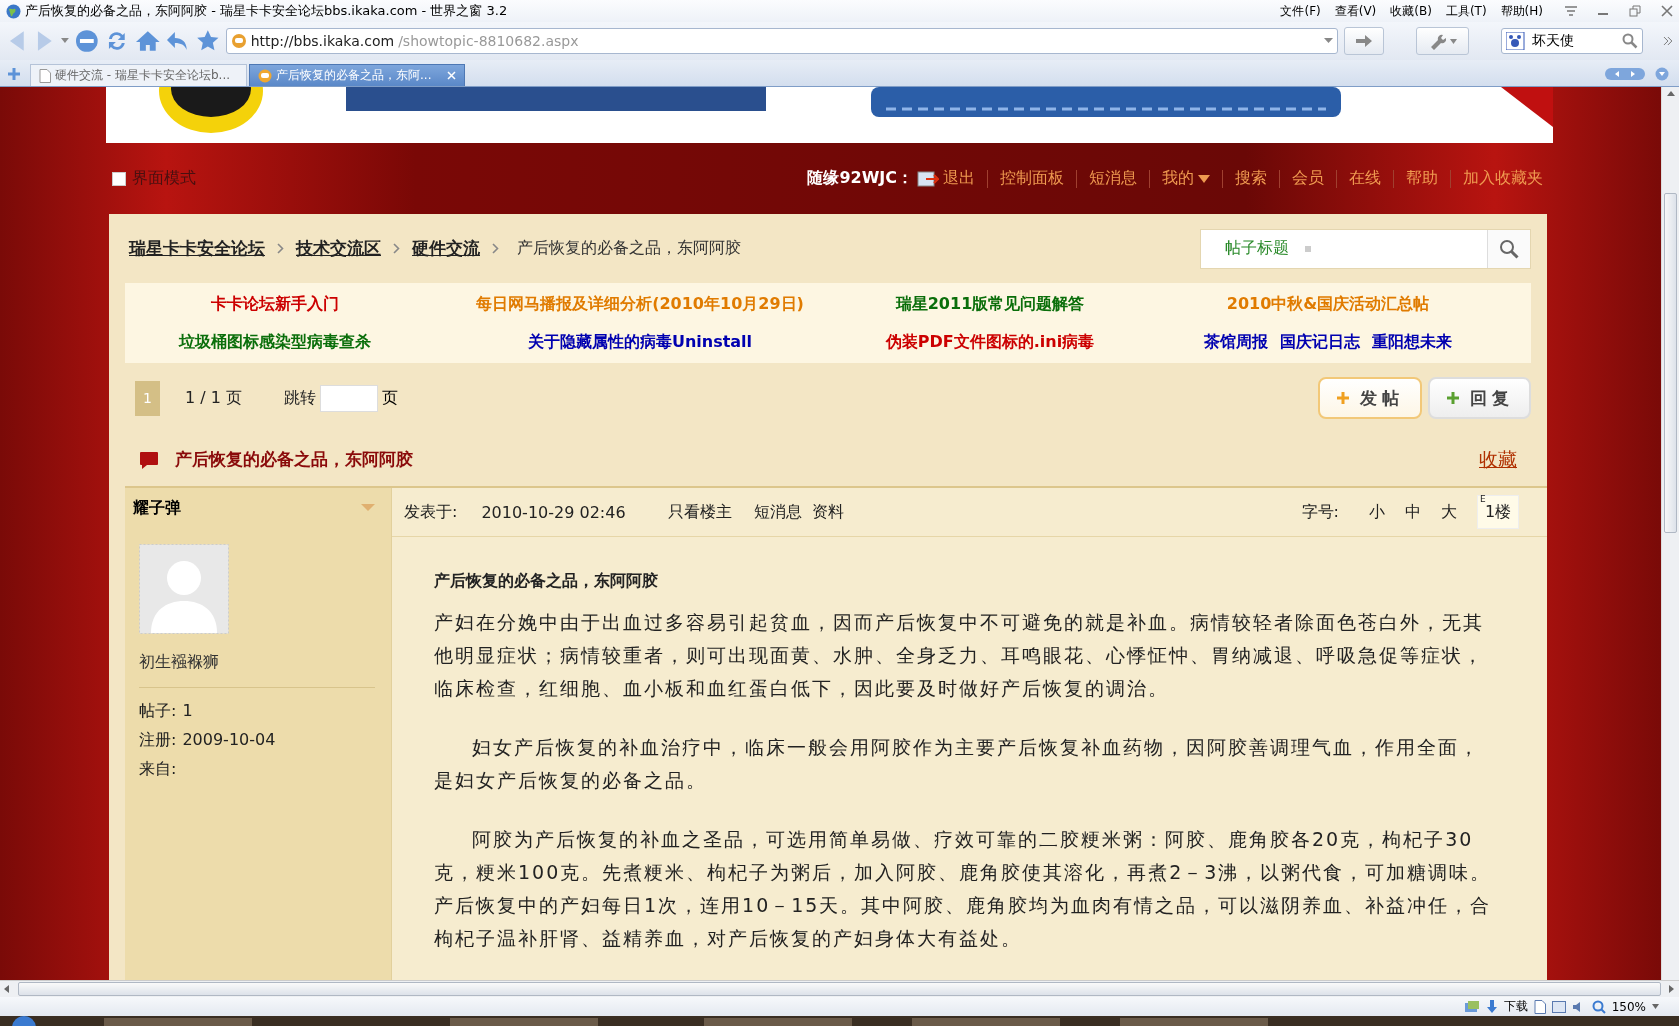  I want to click on restore-icon, so click(1635, 11).